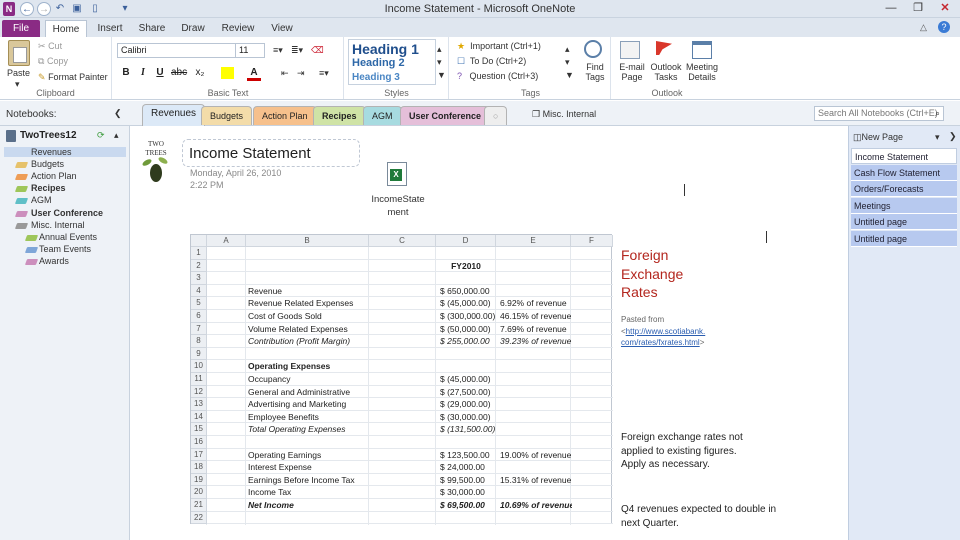 This screenshot has height=540, width=960. I want to click on style-heading-3: Heading 3, so click(376, 77).